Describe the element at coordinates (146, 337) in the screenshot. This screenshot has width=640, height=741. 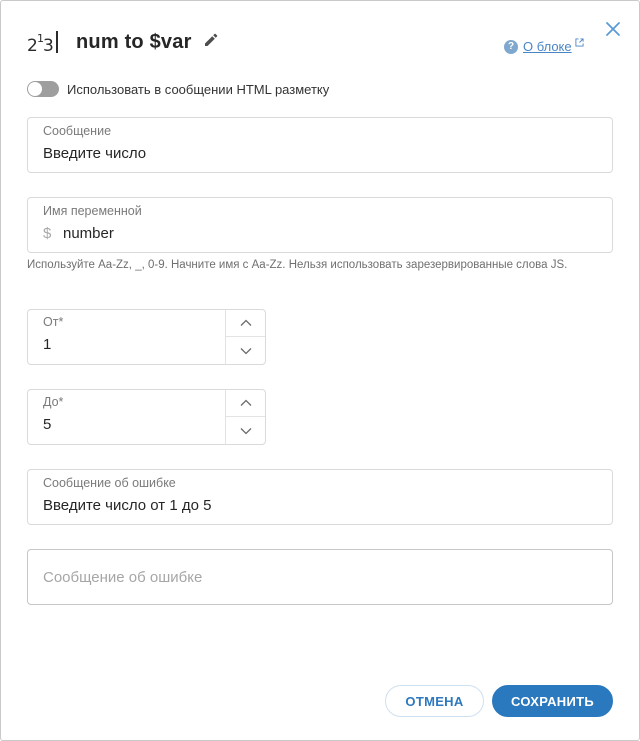
I see `from-number-field: От* 1` at that location.